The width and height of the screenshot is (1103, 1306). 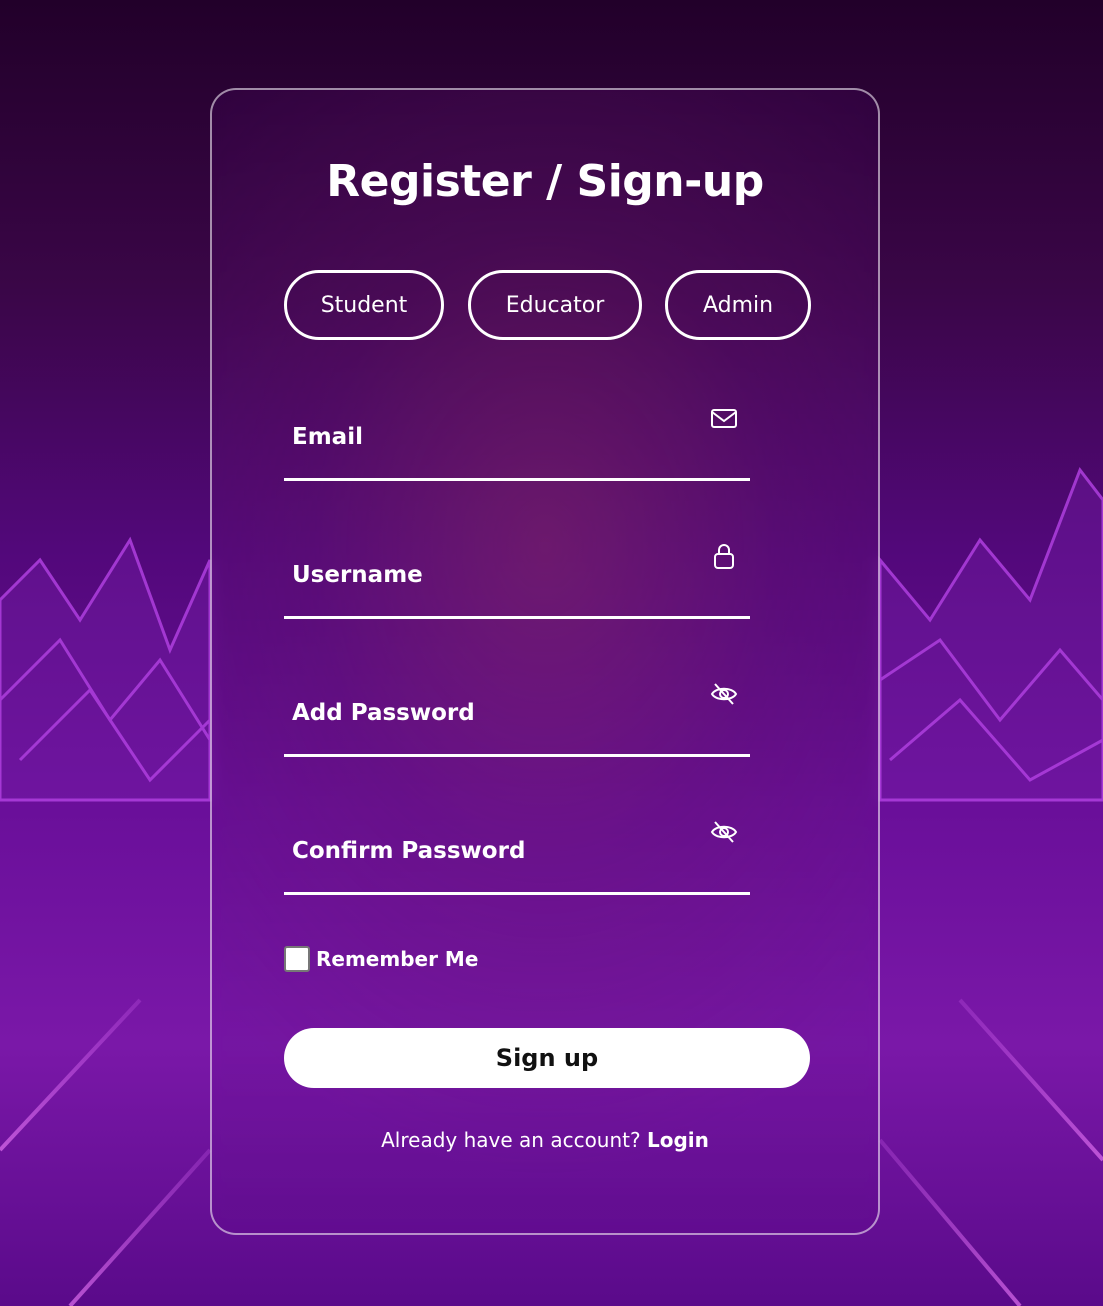 I want to click on email-label: Email, so click(x=327, y=437).